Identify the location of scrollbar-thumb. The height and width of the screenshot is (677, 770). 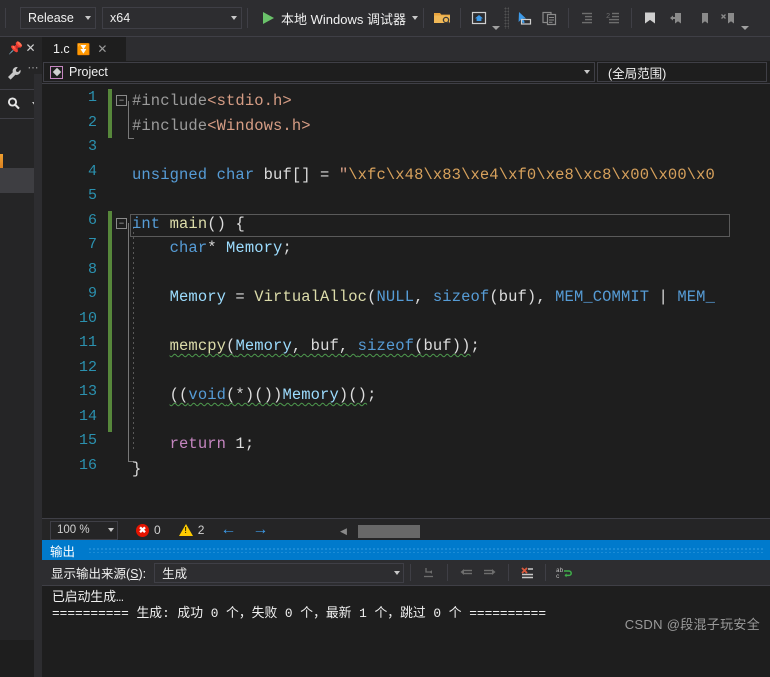
(388, 531).